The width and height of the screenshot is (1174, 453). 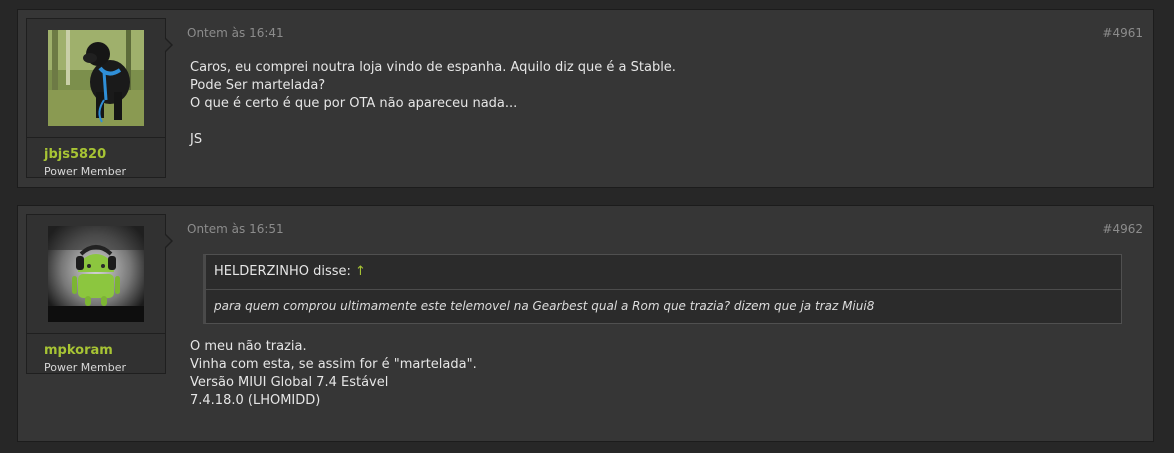 I want to click on user-info-panel: jbjs5820 Power Member, so click(x=96, y=98).